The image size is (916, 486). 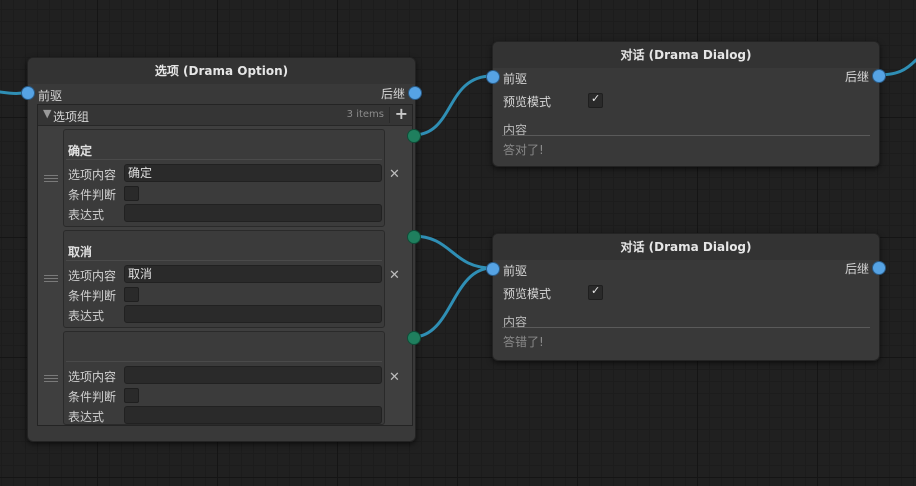 I want to click on option-output-port, so click(x=415, y=93).